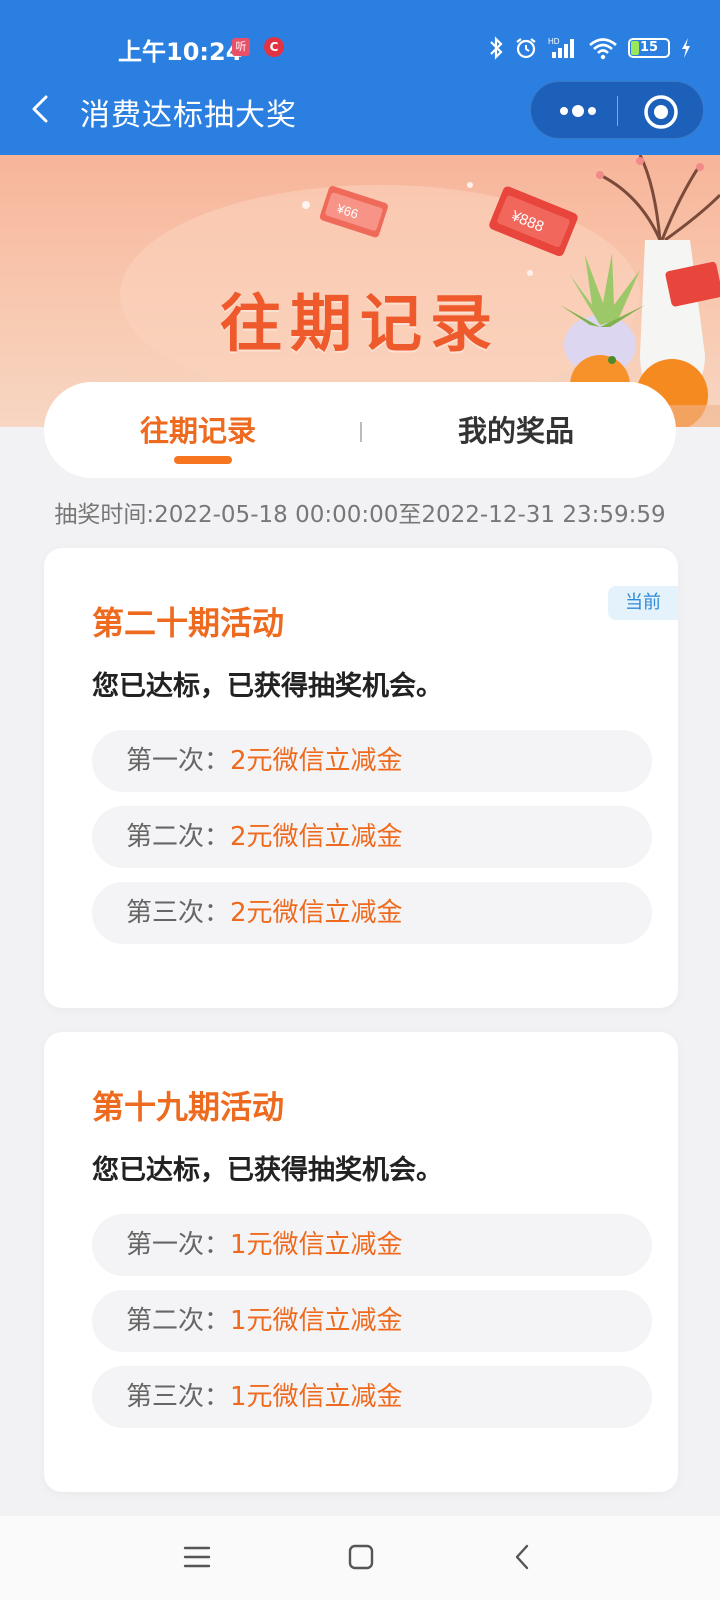 This screenshot has width=720, height=1600. Describe the element at coordinates (603, 49) in the screenshot. I see `wifi-icon` at that location.